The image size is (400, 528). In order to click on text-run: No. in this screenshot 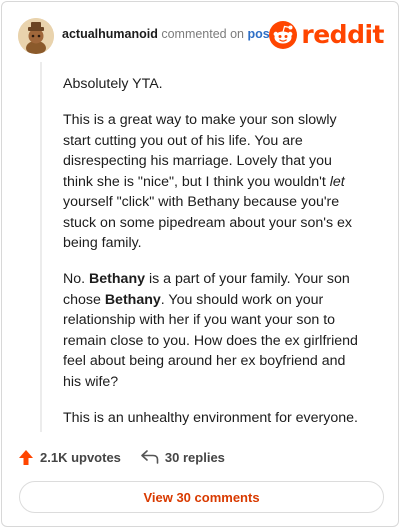, I will do `click(76, 279)`.